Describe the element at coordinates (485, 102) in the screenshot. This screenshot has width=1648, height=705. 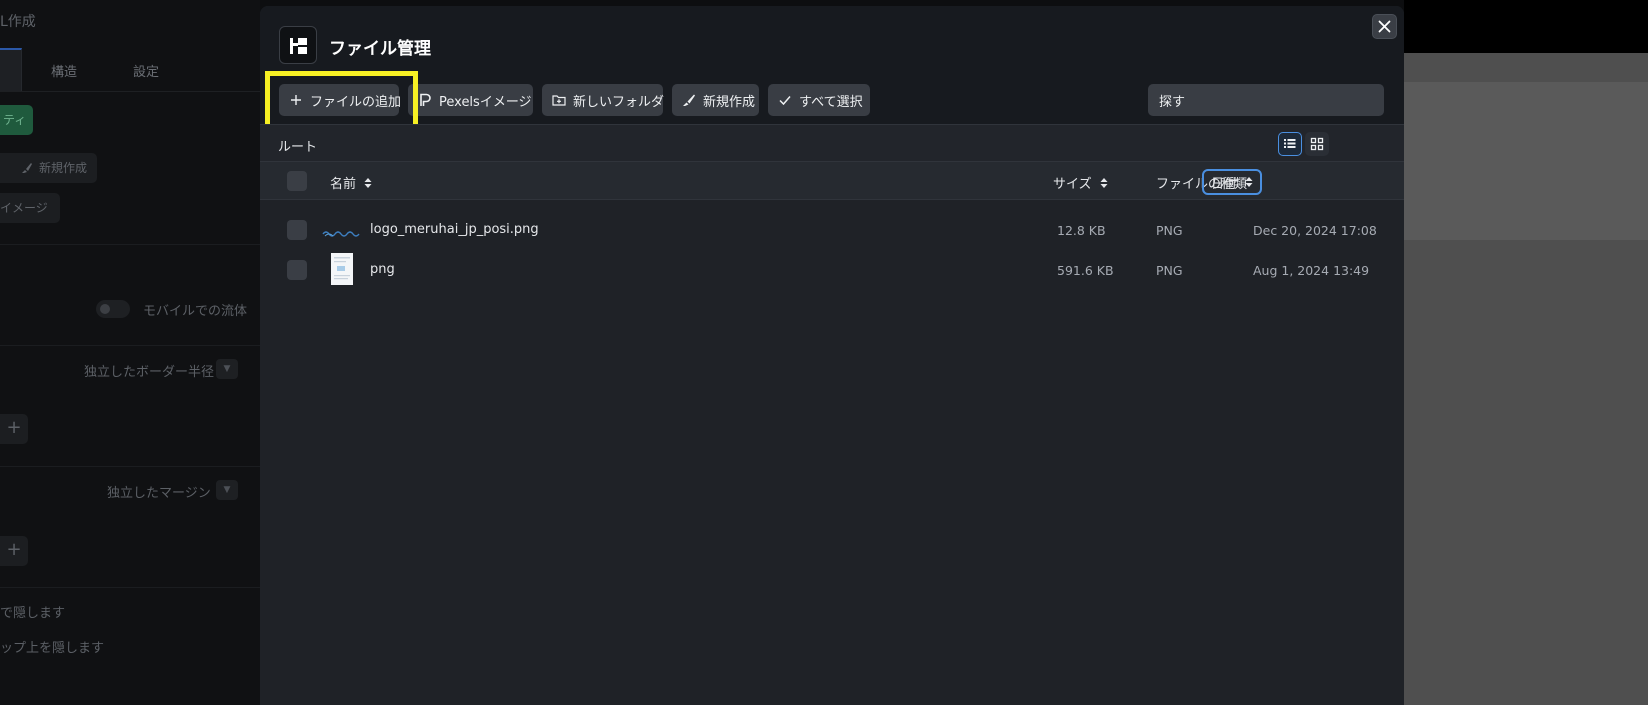
I see `pexels-label: Pexelsイメージ` at that location.